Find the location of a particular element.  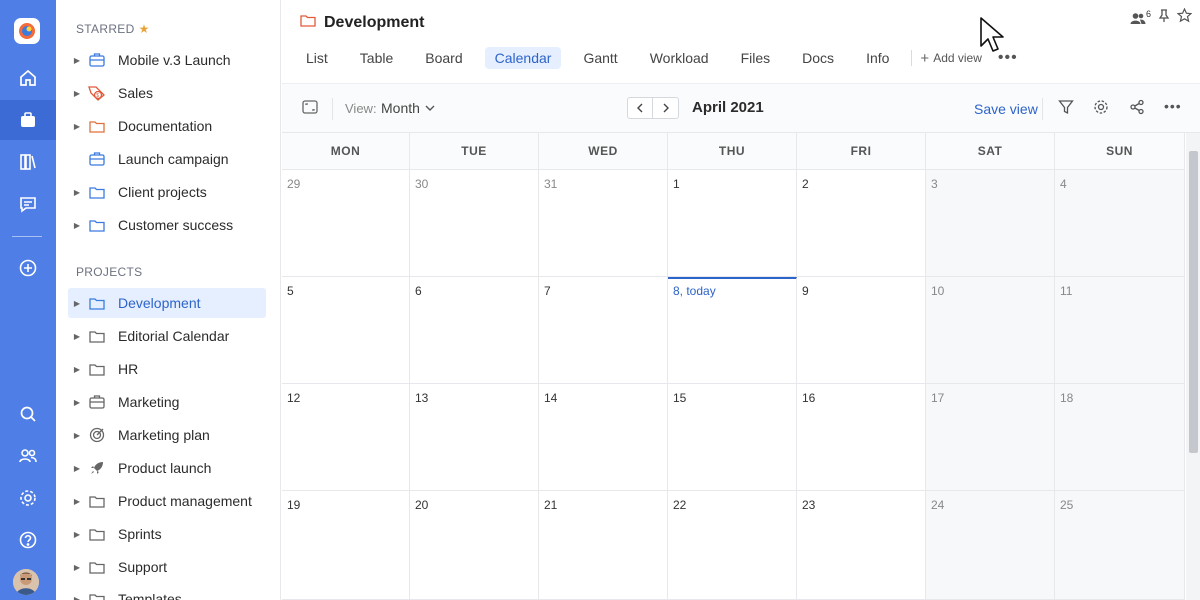

save-view-button: Save view is located at coordinates (1006, 109).